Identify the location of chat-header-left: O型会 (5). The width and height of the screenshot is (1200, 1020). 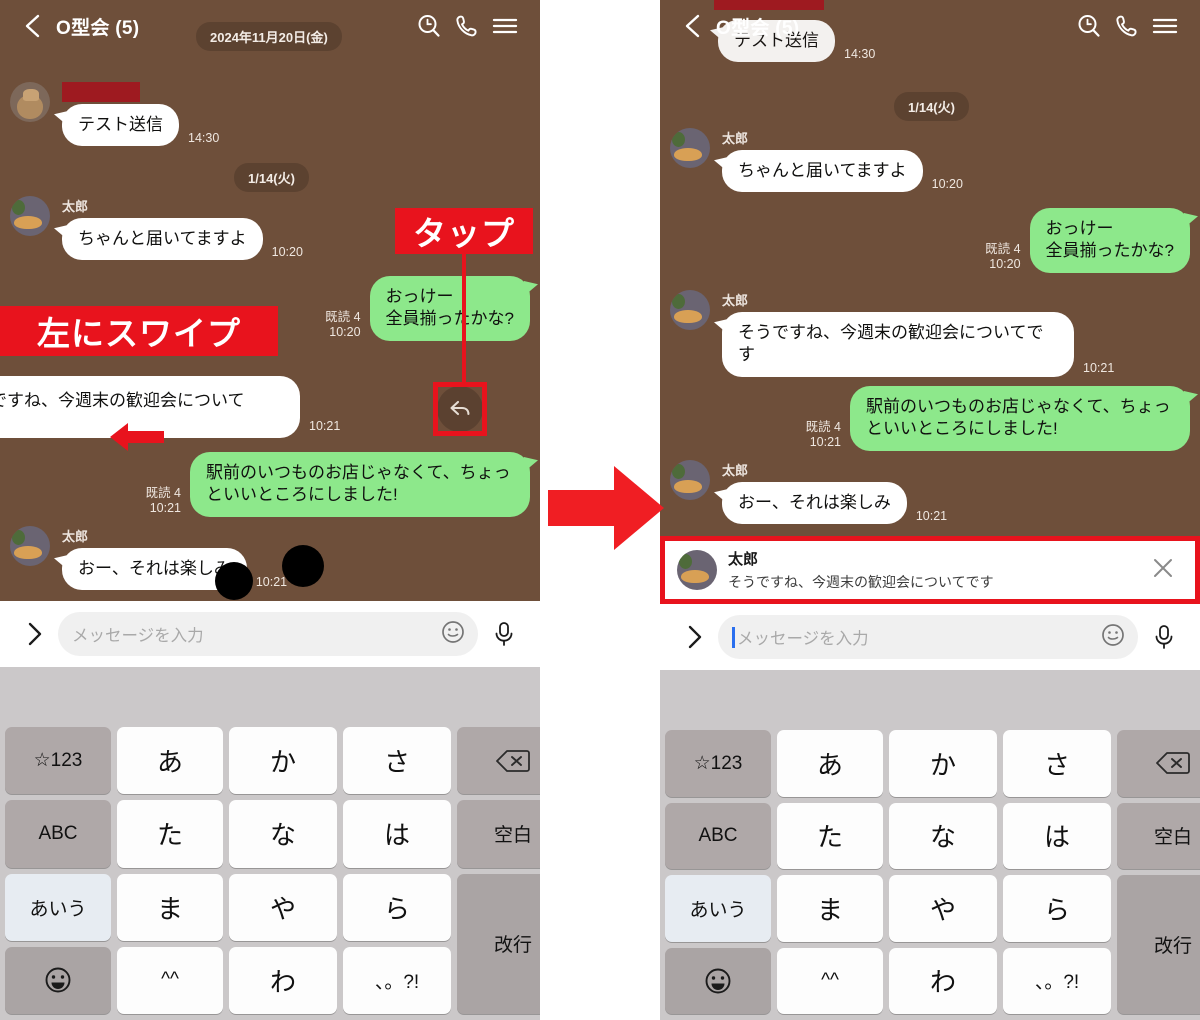
(270, 26).